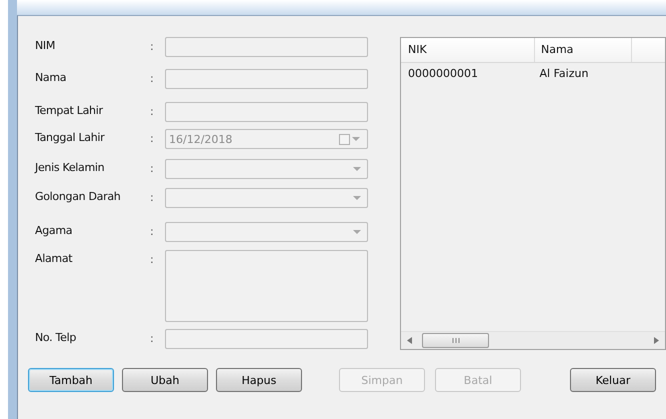 This screenshot has width=666, height=419. What do you see at coordinates (468, 50) in the screenshot?
I see `column-header: NIK` at bounding box center [468, 50].